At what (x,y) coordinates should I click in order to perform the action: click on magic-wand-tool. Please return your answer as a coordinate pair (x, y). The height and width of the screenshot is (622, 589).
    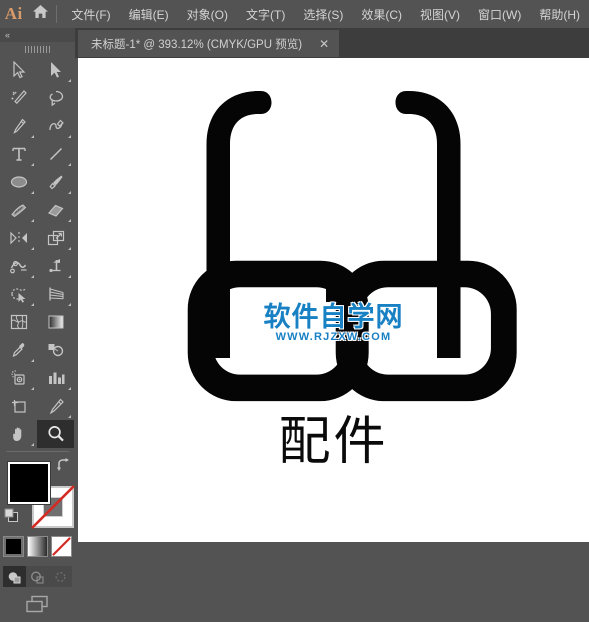
    Looking at the image, I should click on (18, 98).